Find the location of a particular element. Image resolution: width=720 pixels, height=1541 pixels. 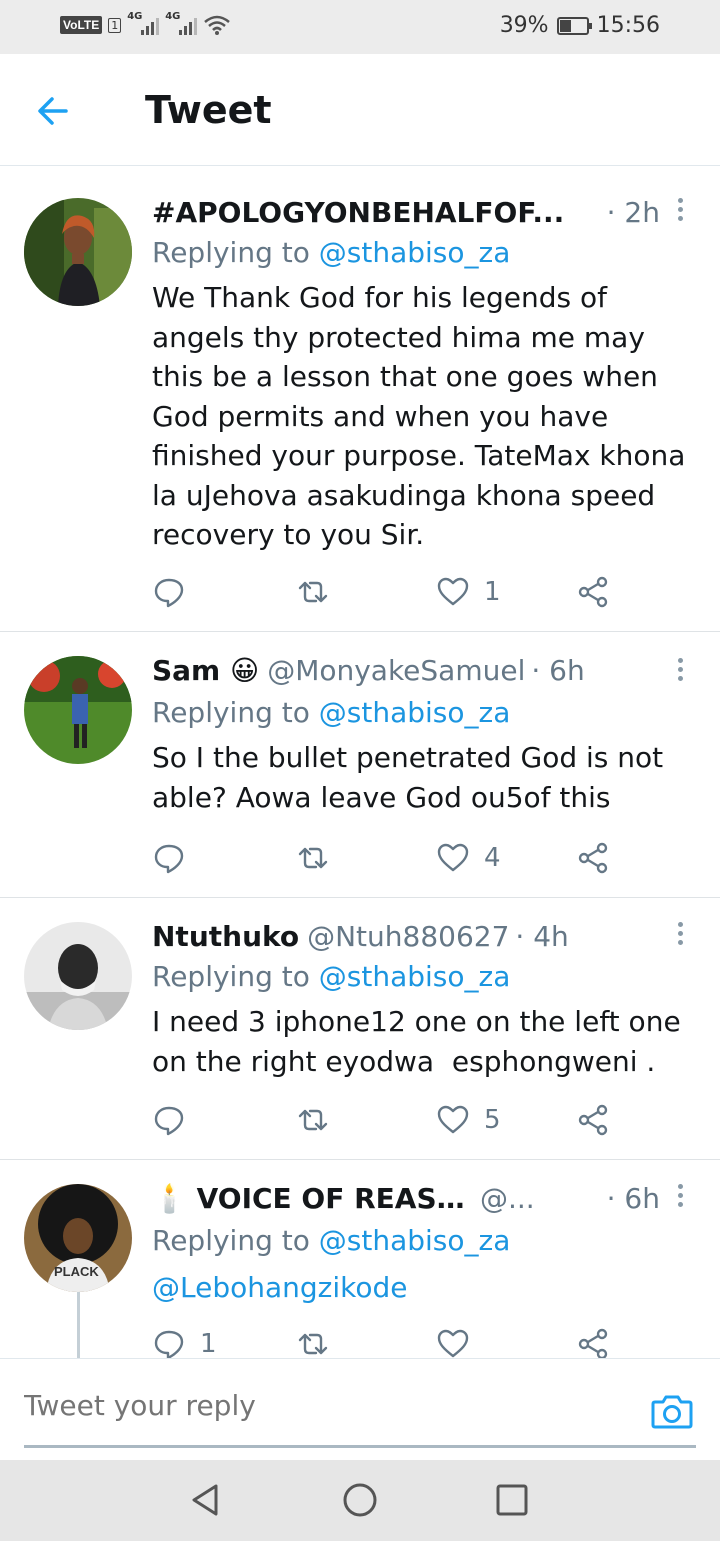

like-button is located at coordinates (460, 1341).